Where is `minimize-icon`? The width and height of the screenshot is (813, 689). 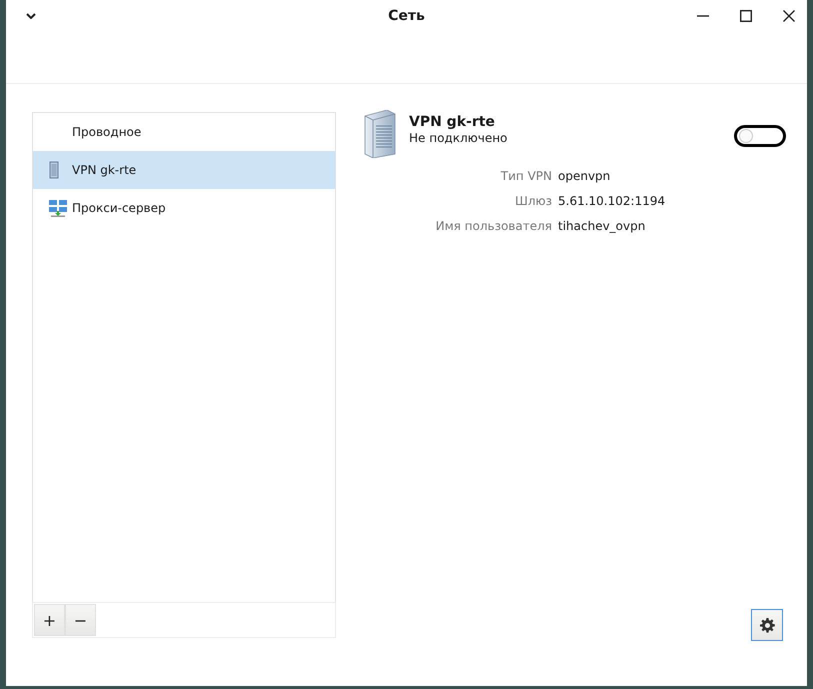
minimize-icon is located at coordinates (703, 16).